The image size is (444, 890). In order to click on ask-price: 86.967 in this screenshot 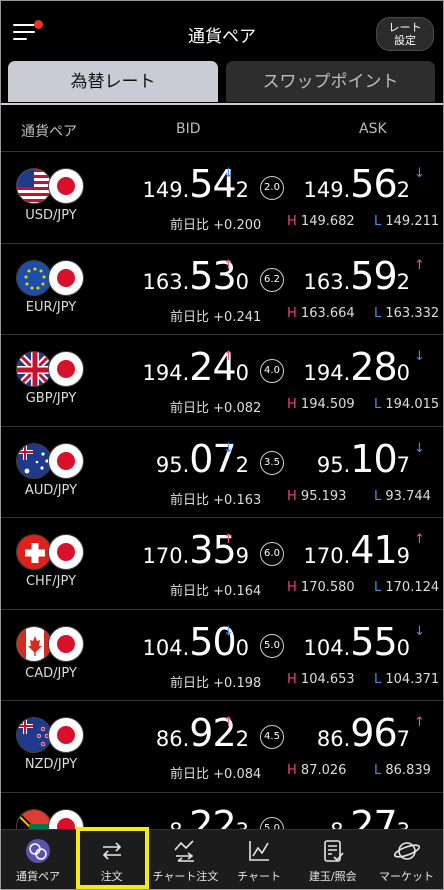, I will do `click(363, 733)`.